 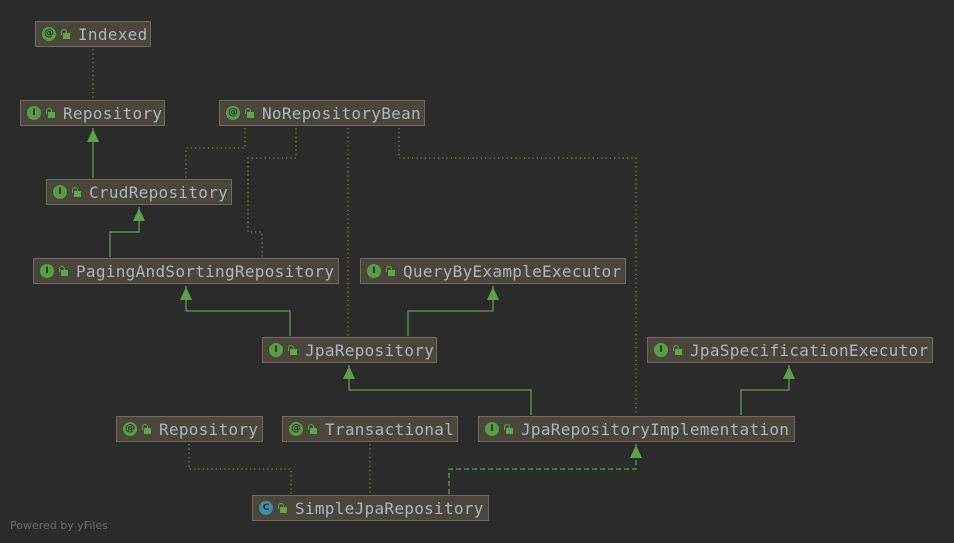 I want to click on node-jparepositoryimplementation: I JpaRepositoryImplementation, so click(x=636, y=429).